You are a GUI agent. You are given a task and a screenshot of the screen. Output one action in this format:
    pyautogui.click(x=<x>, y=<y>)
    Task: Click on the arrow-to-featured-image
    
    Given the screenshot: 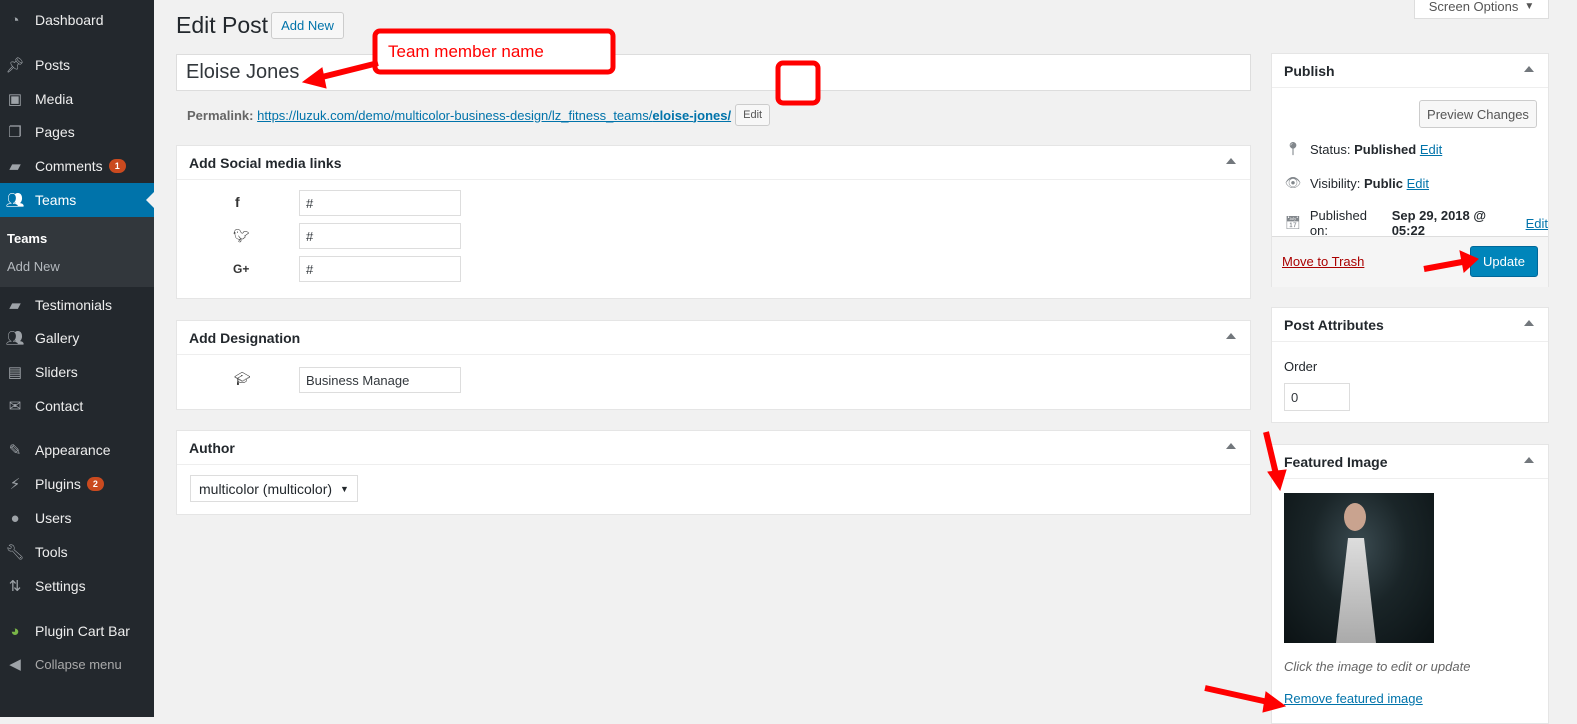 What is the action you would take?
    pyautogui.click(x=1271, y=453)
    